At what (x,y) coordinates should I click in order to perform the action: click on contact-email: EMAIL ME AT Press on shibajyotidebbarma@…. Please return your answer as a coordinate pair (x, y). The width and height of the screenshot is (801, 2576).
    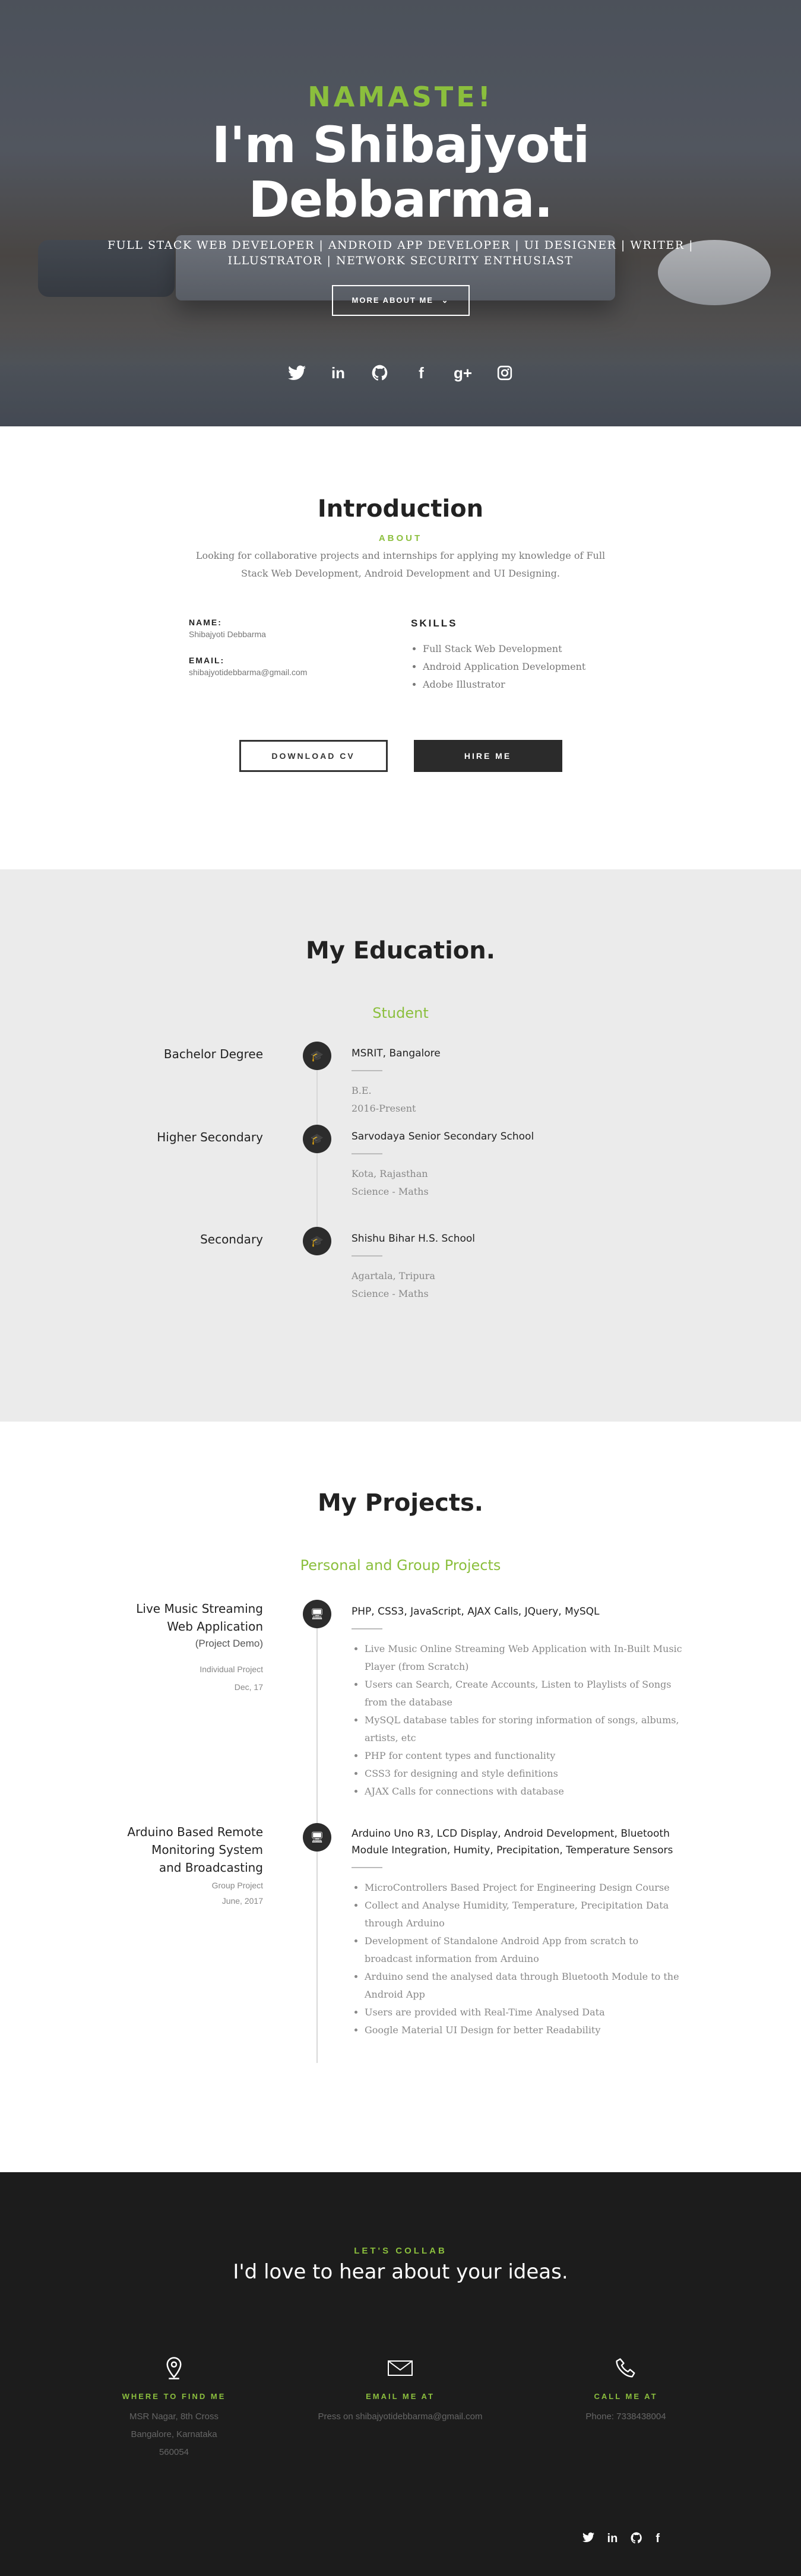
    Looking at the image, I should click on (400, 2391).